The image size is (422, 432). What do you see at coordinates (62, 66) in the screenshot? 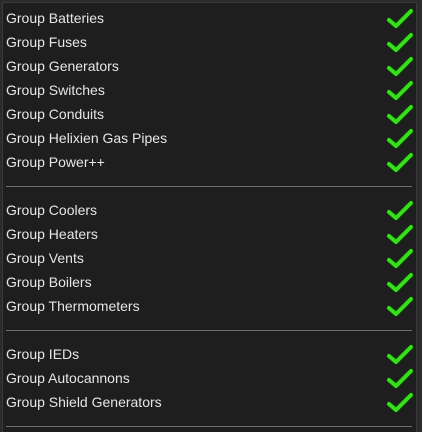
I see `item-label: Group Generators` at bounding box center [62, 66].